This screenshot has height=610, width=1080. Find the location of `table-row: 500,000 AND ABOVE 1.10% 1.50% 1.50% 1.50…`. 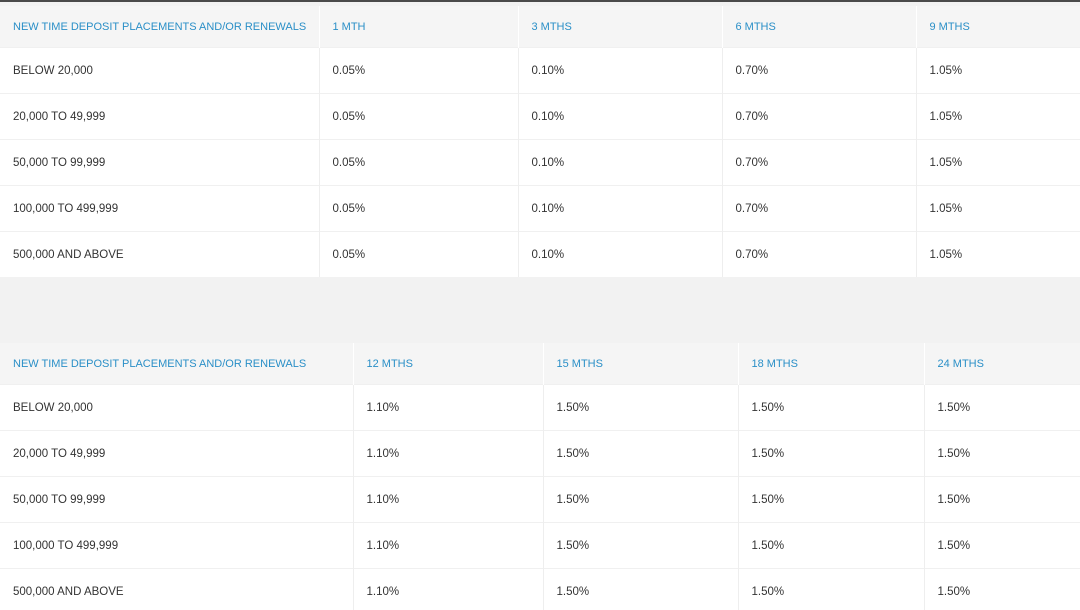

table-row: 500,000 AND ABOVE 1.10% 1.50% 1.50% 1.50… is located at coordinates (540, 589).